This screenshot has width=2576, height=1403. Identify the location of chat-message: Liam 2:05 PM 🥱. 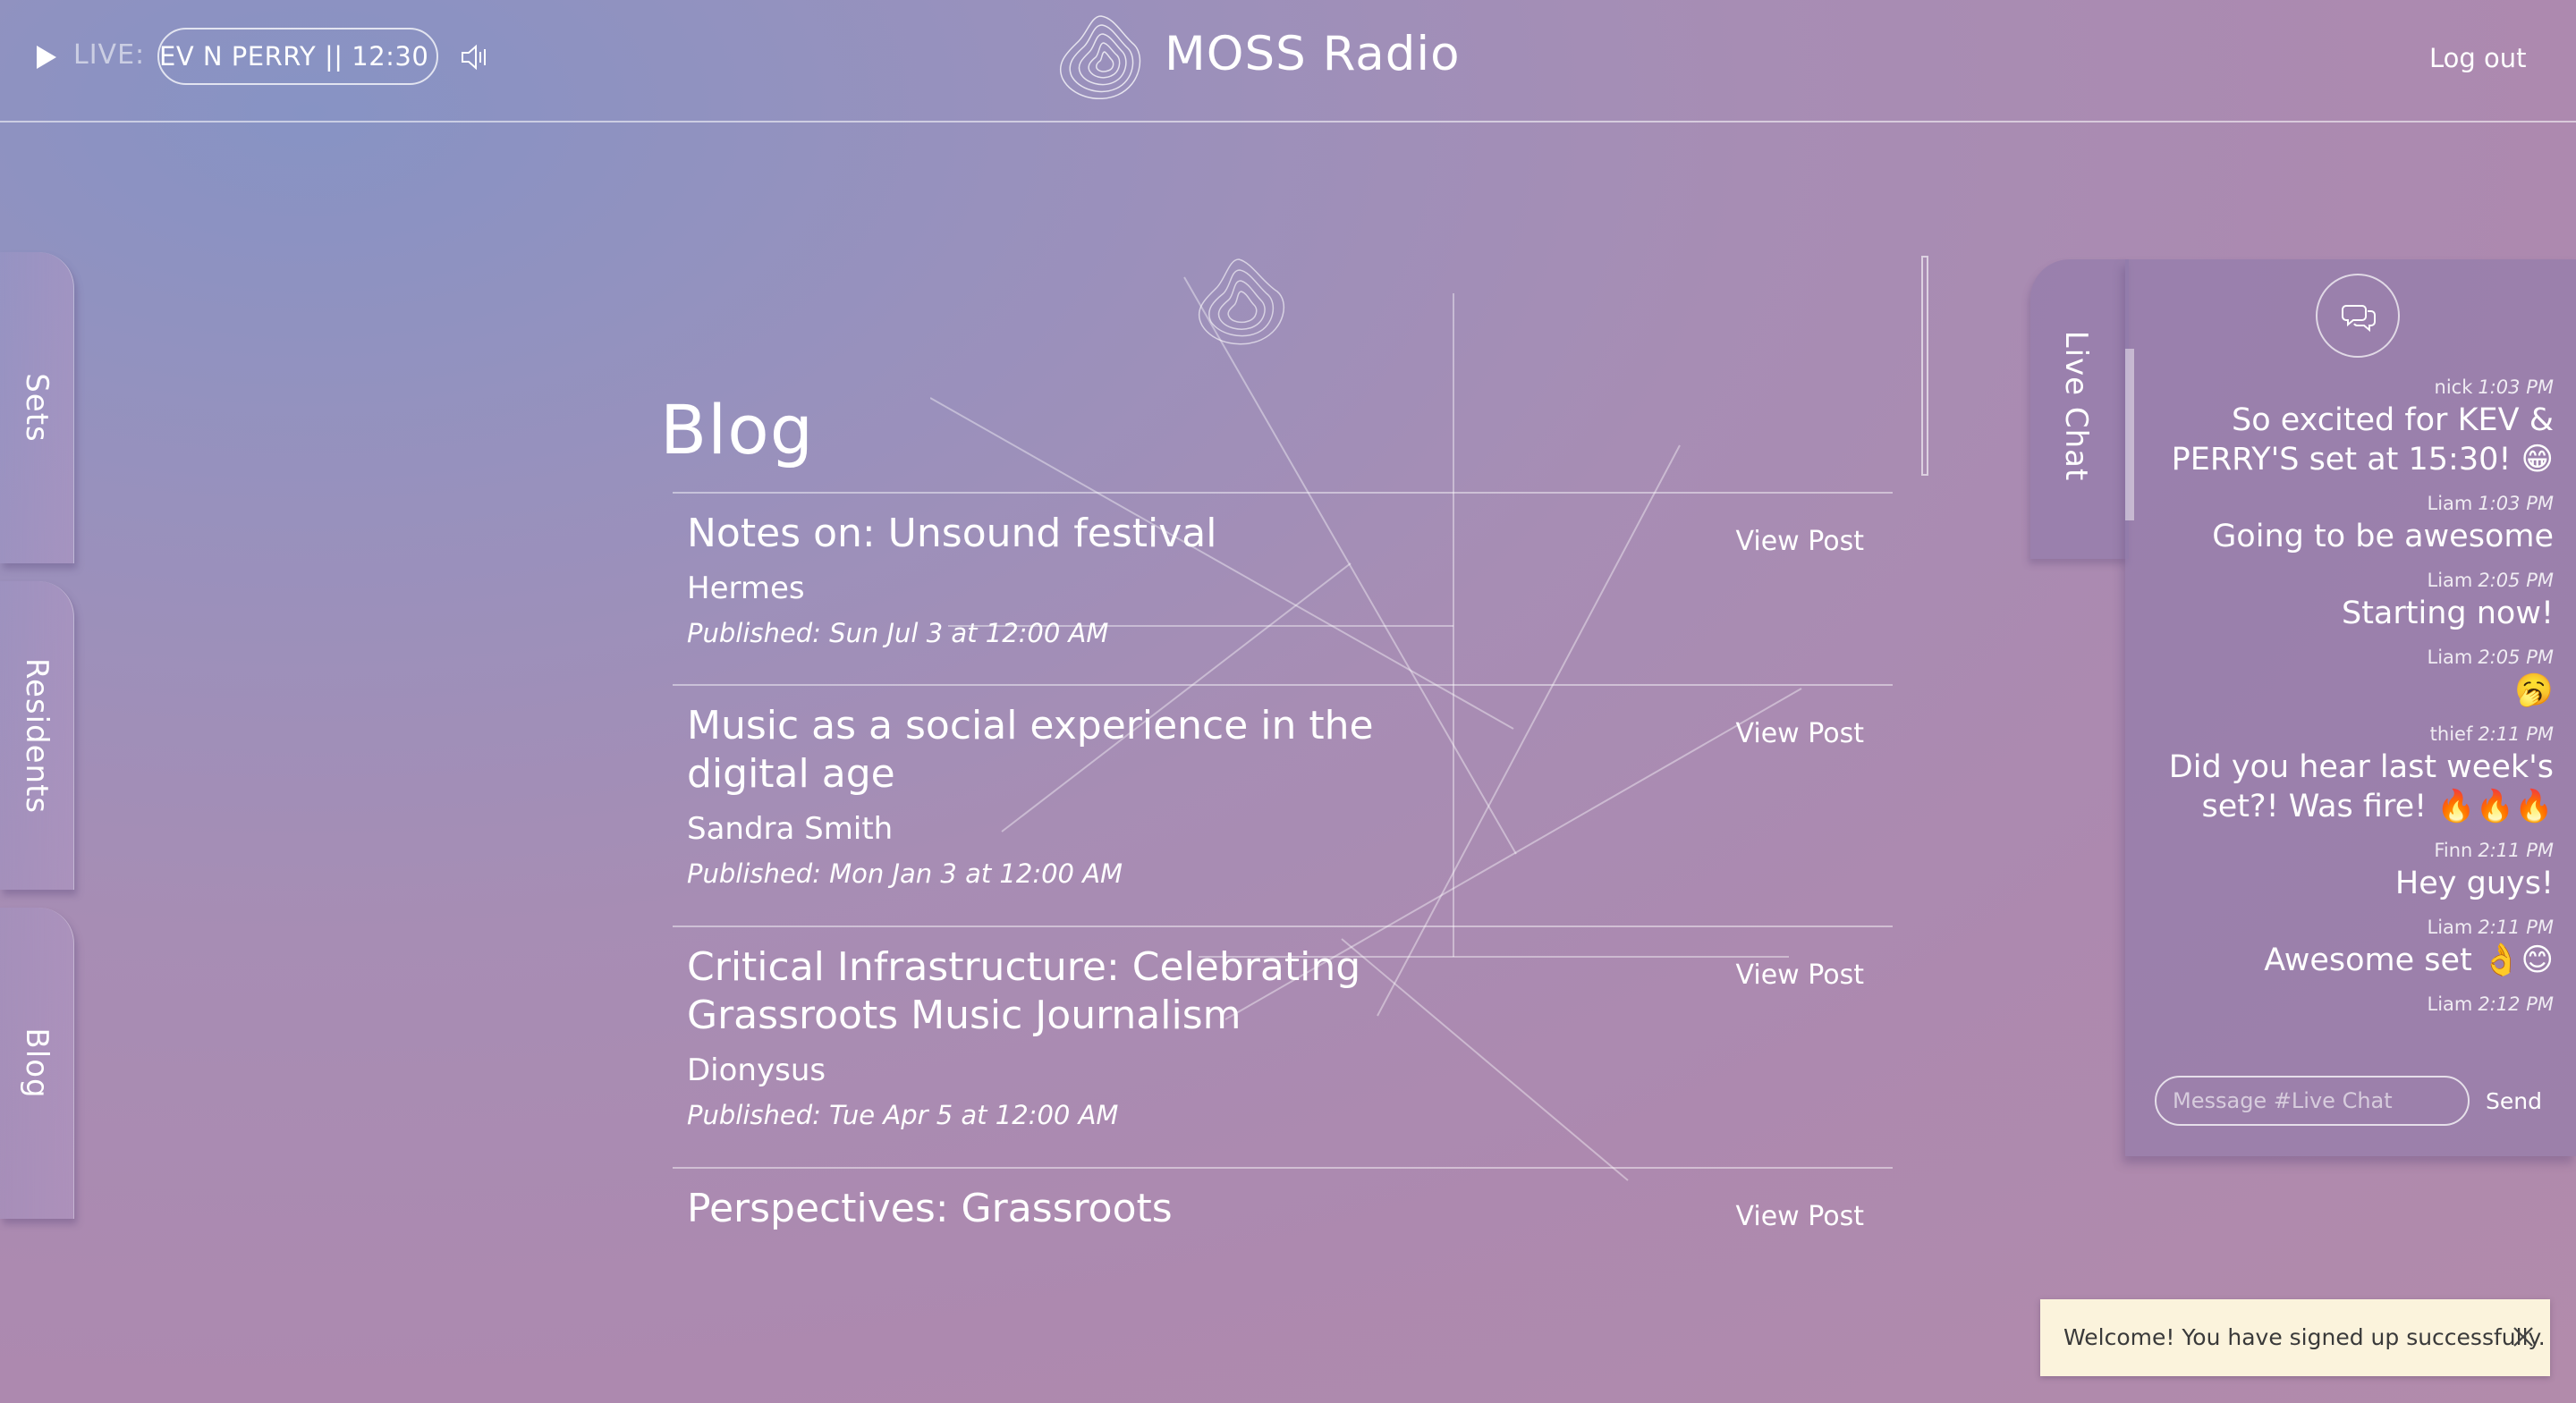
(2350, 678).